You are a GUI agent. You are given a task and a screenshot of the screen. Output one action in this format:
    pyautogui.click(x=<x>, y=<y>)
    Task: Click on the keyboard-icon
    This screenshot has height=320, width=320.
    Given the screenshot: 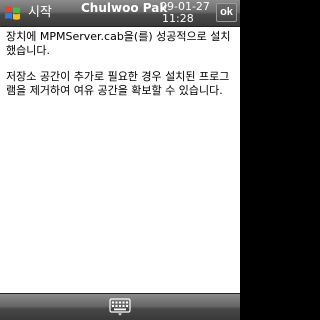 What is the action you would take?
    pyautogui.click(x=120, y=307)
    